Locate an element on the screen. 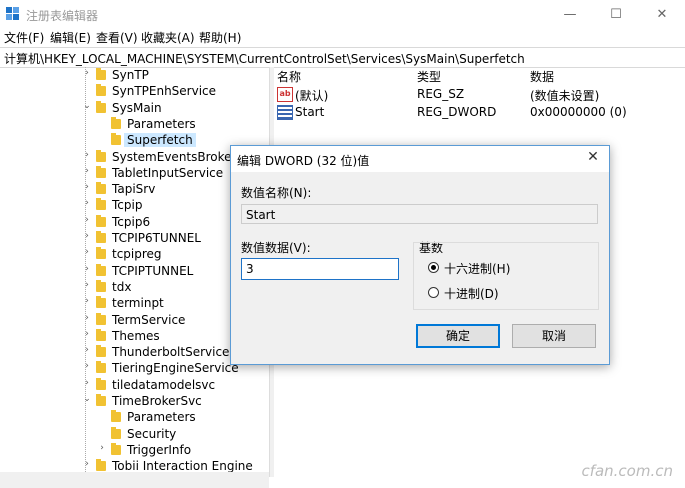  tree-node-label: SynTP is located at coordinates (130, 75).